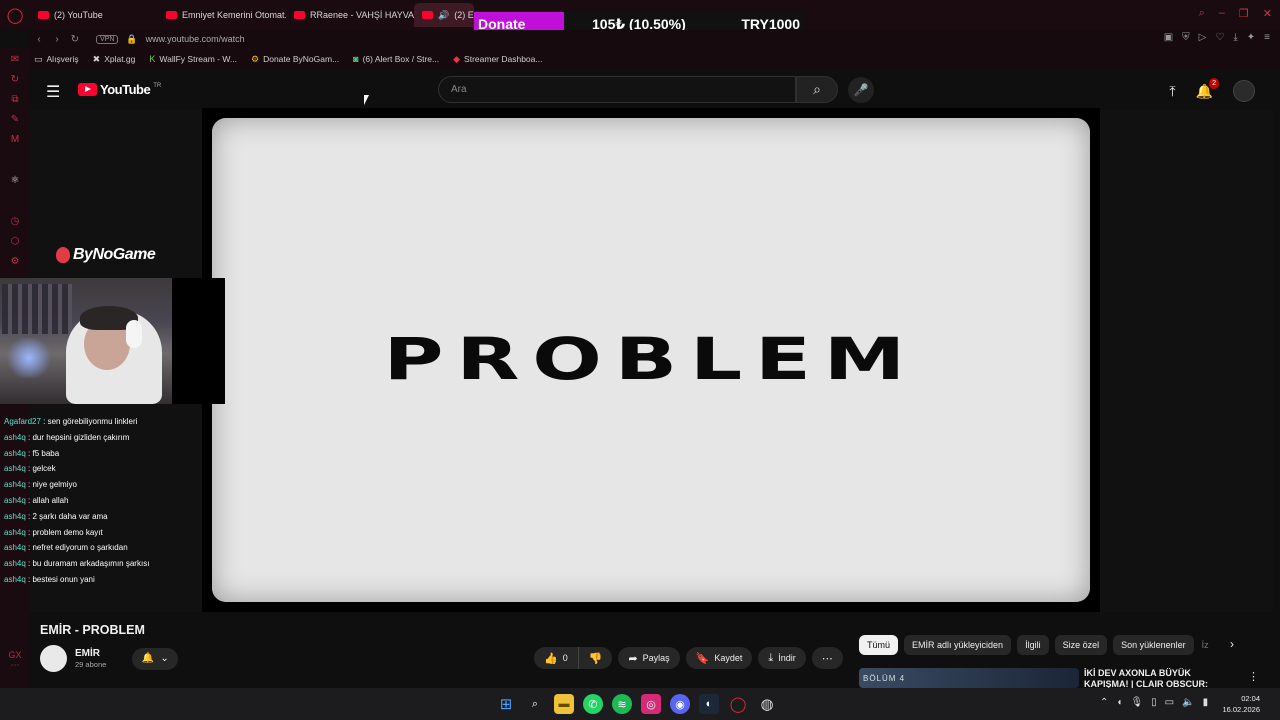 Image resolution: width=1280 pixels, height=720 pixels. I want to click on chat-message: Agafard27 : sen görebiliyonmu linkleri, so click(114, 422).